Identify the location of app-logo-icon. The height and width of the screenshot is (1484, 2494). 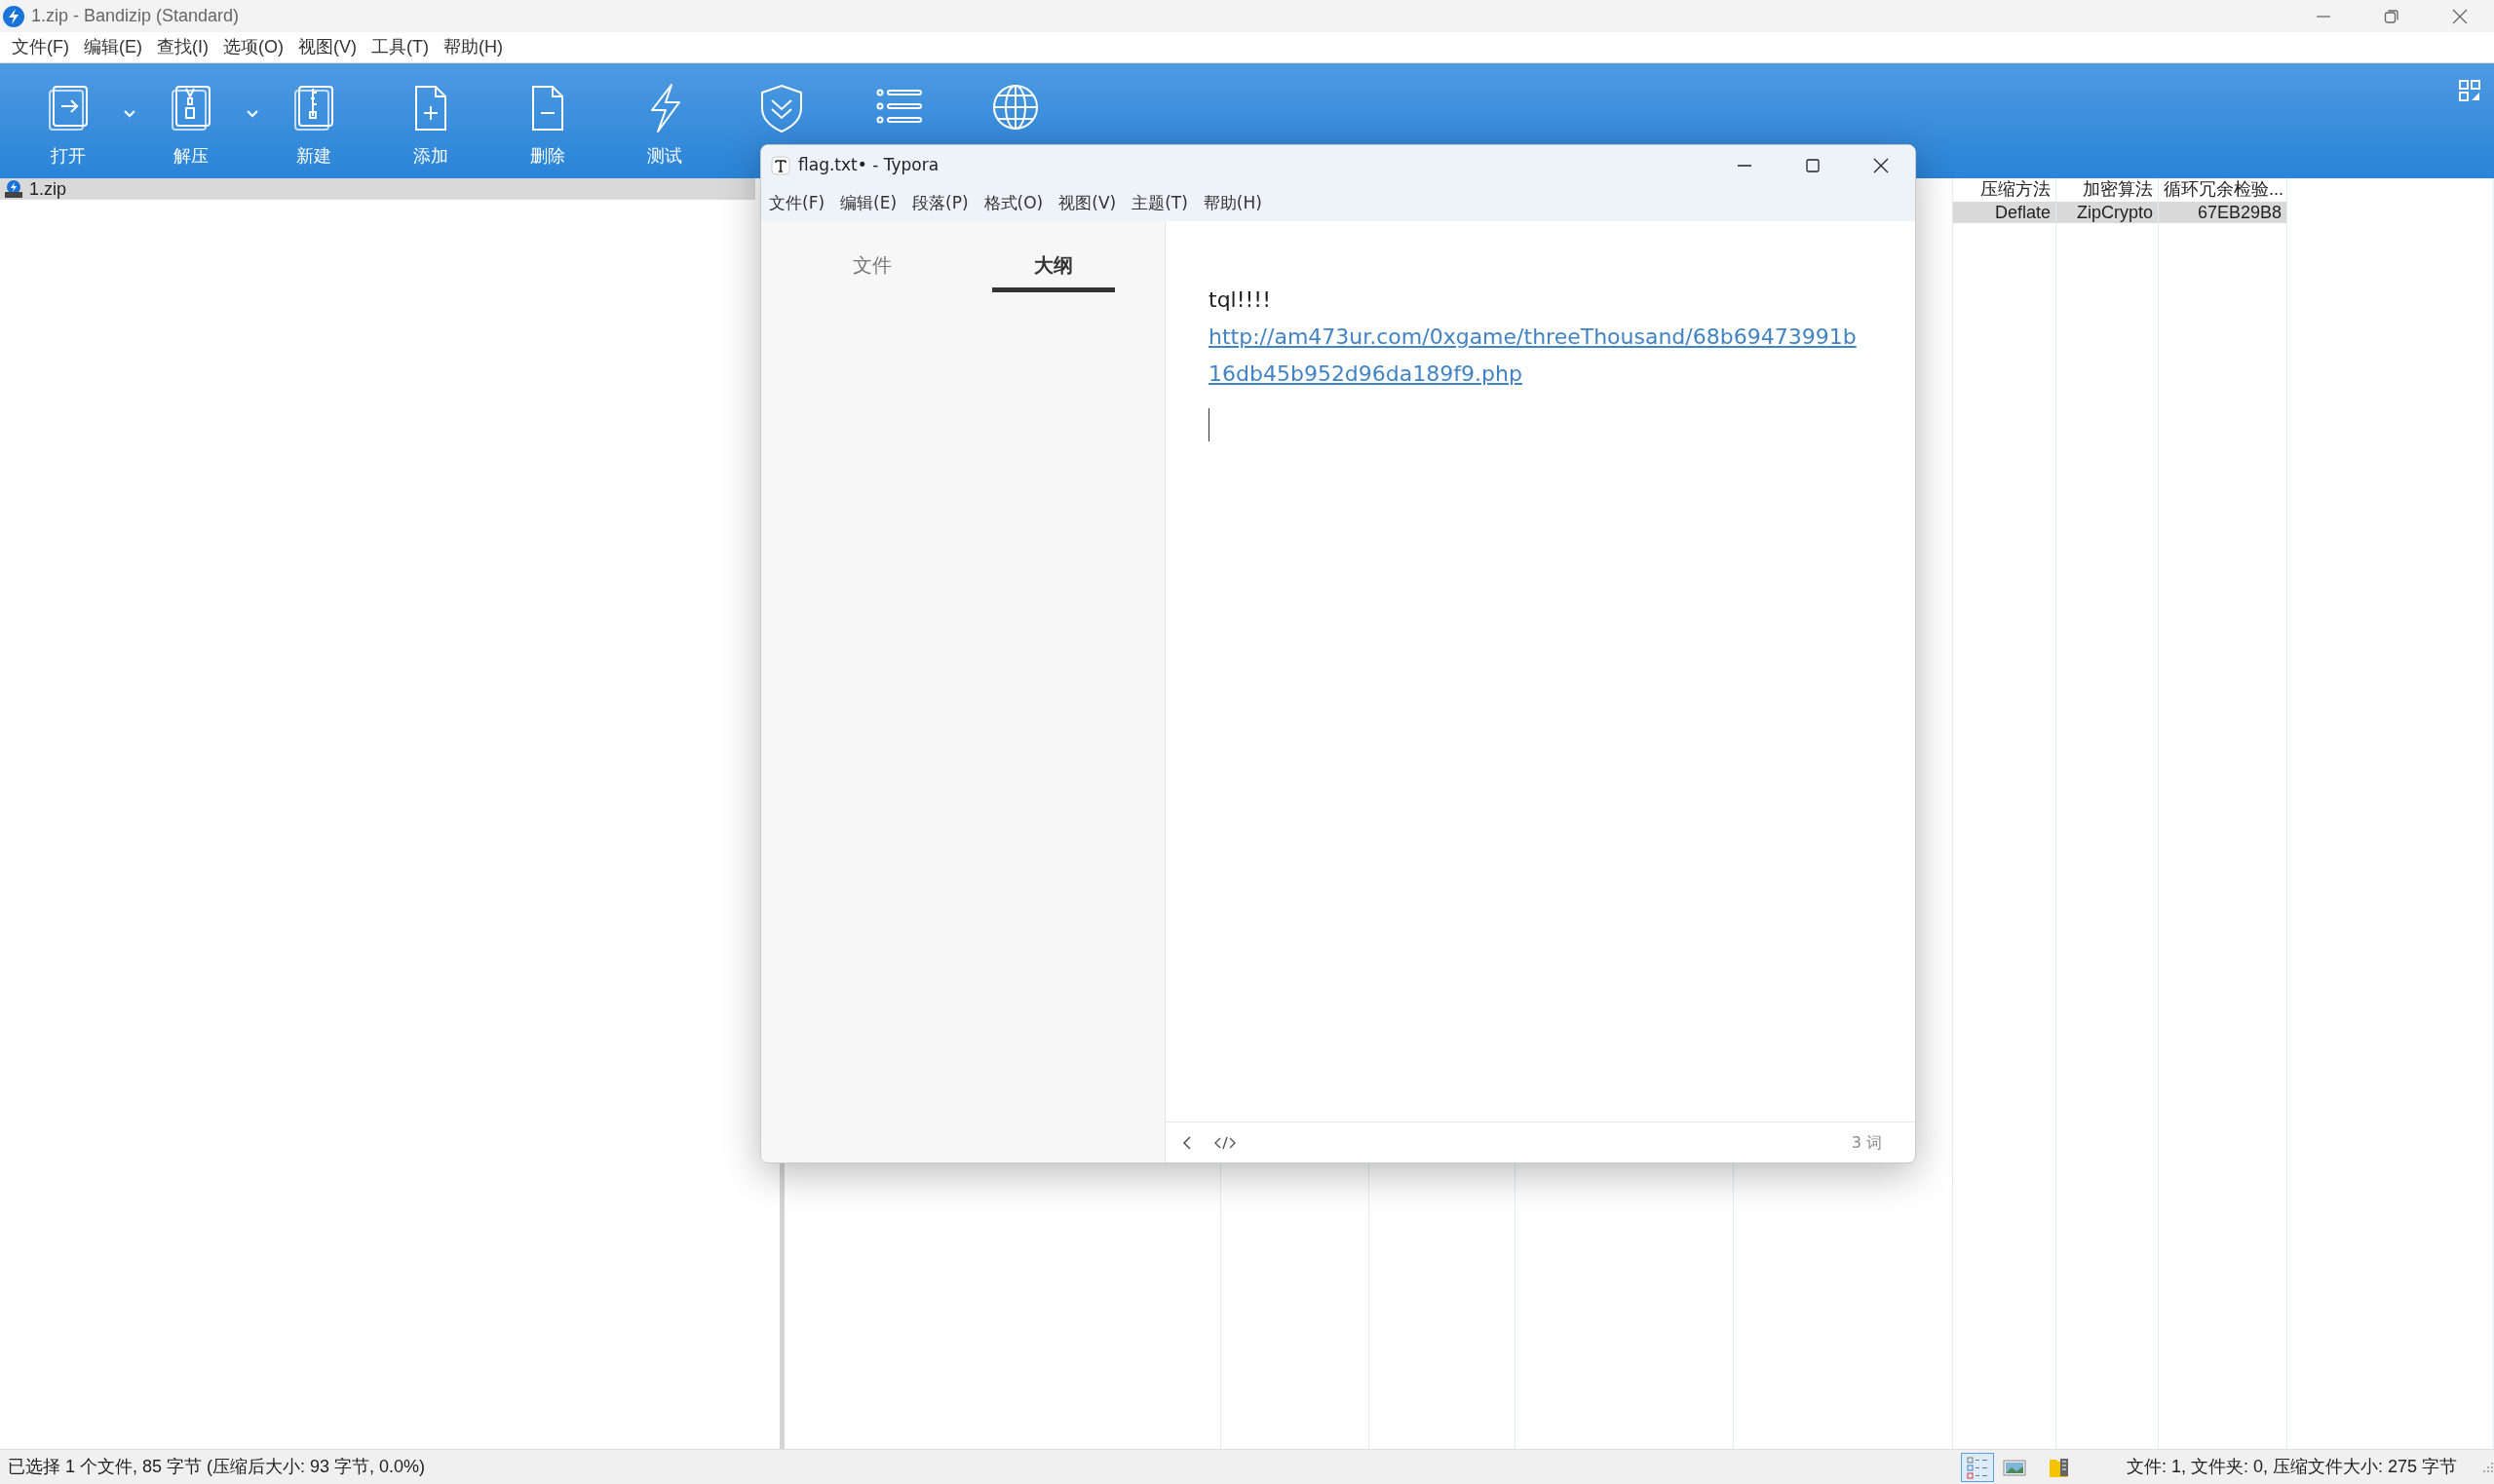
(780, 165).